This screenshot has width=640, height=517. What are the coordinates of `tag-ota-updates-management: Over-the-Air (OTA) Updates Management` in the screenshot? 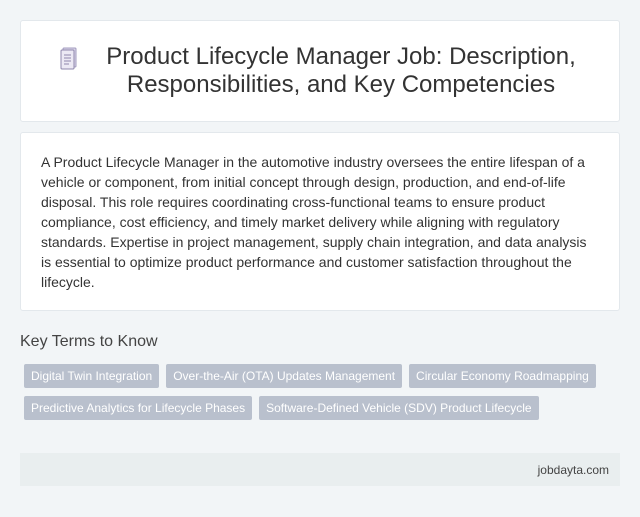 It's located at (284, 376).